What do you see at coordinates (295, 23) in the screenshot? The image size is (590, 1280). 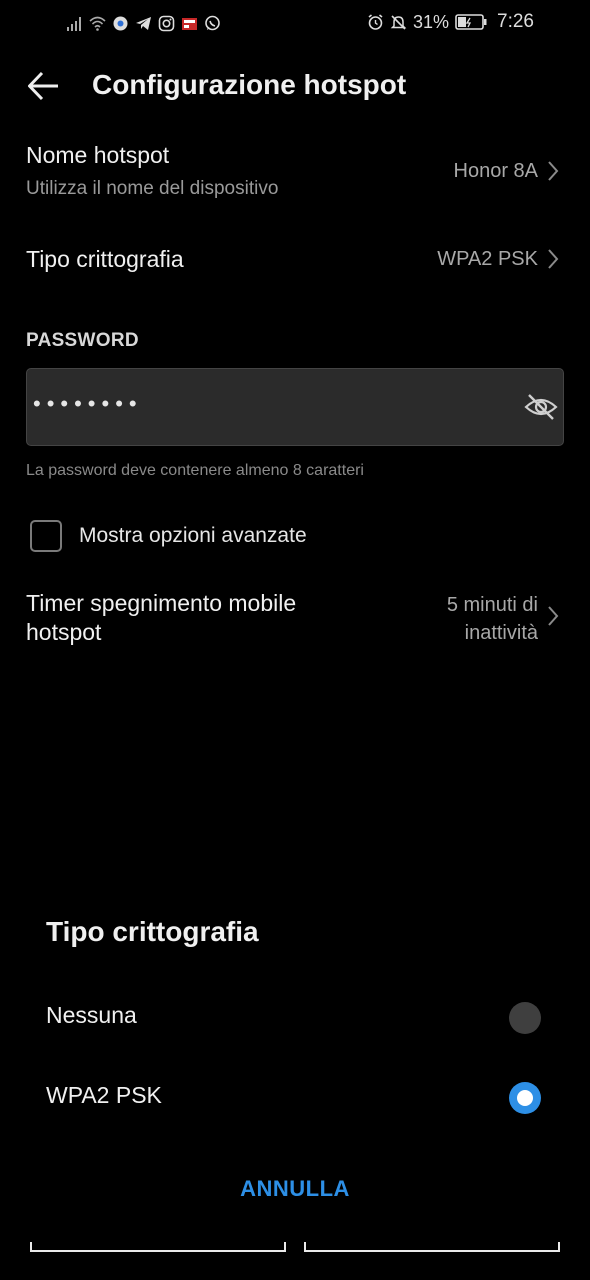 I see `status-bar: 31% 7:26` at bounding box center [295, 23].